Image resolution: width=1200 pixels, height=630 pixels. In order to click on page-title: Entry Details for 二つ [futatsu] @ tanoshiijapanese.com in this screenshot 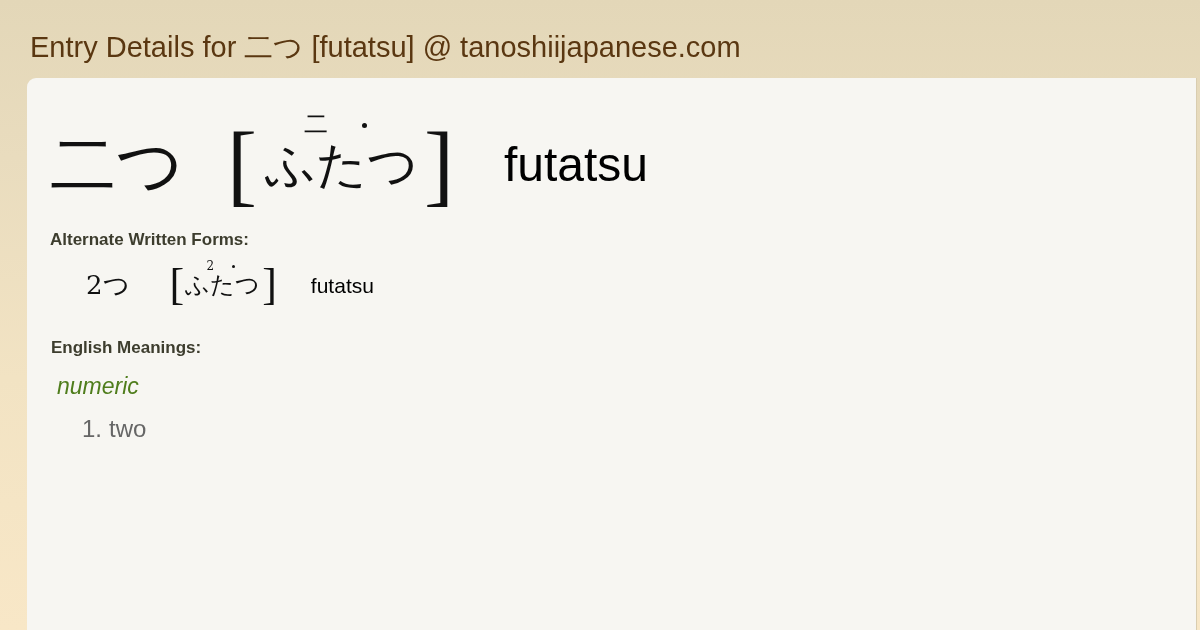, I will do `click(385, 47)`.